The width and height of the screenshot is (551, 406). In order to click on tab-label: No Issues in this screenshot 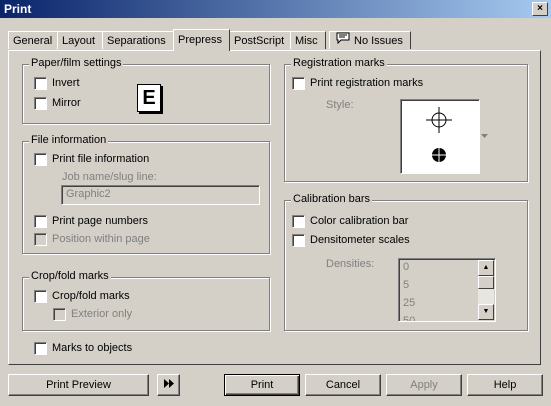, I will do `click(378, 41)`.